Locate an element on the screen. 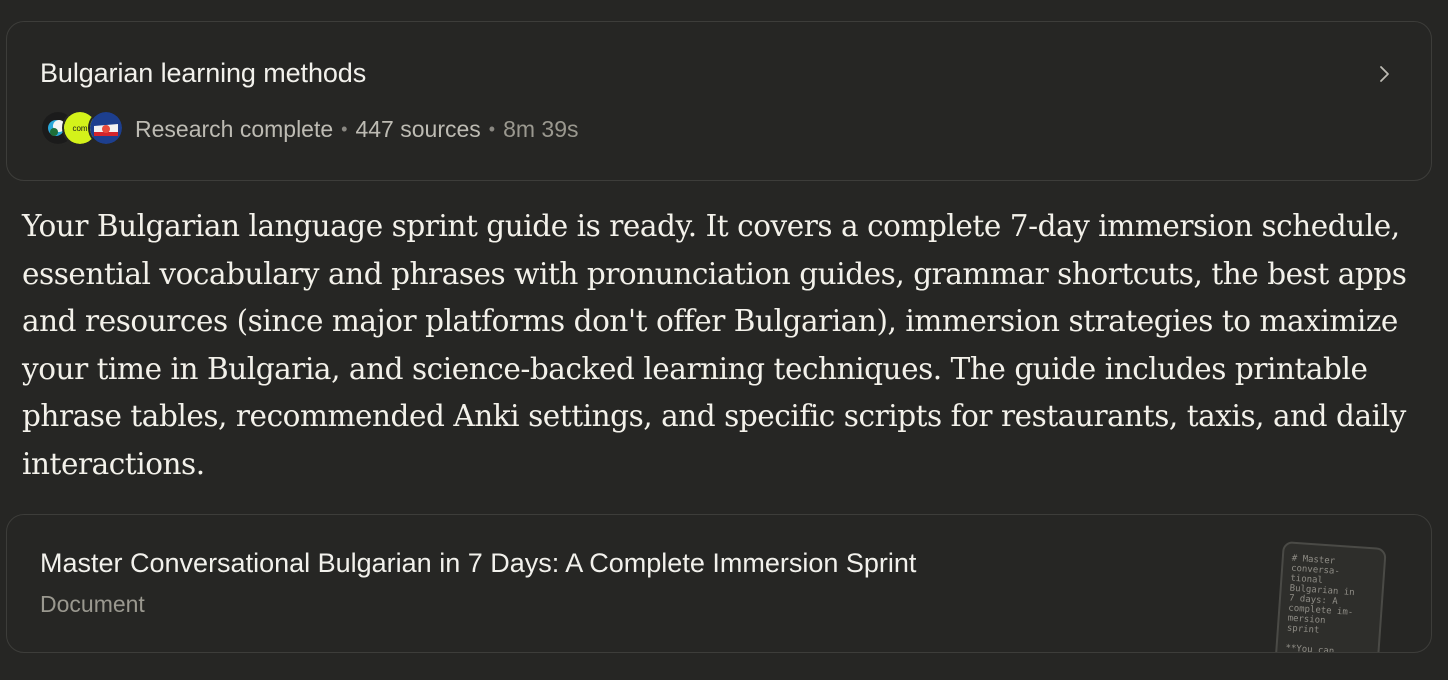 The width and height of the screenshot is (1448, 680). research-meta-text: Research complete • 447 sources • 8m 39s is located at coordinates (357, 129).